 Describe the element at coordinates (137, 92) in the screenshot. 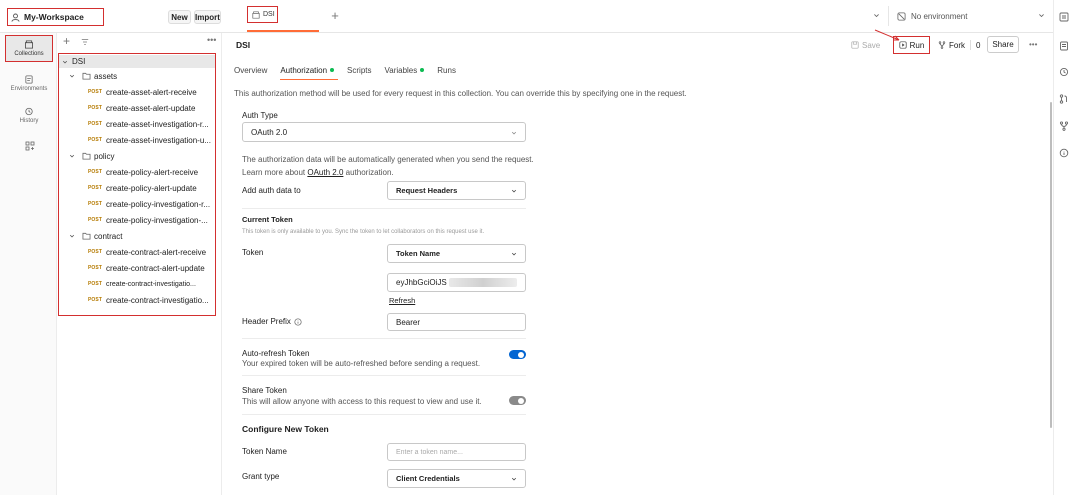

I see `request-item: POST create-asset-alert-receive` at that location.